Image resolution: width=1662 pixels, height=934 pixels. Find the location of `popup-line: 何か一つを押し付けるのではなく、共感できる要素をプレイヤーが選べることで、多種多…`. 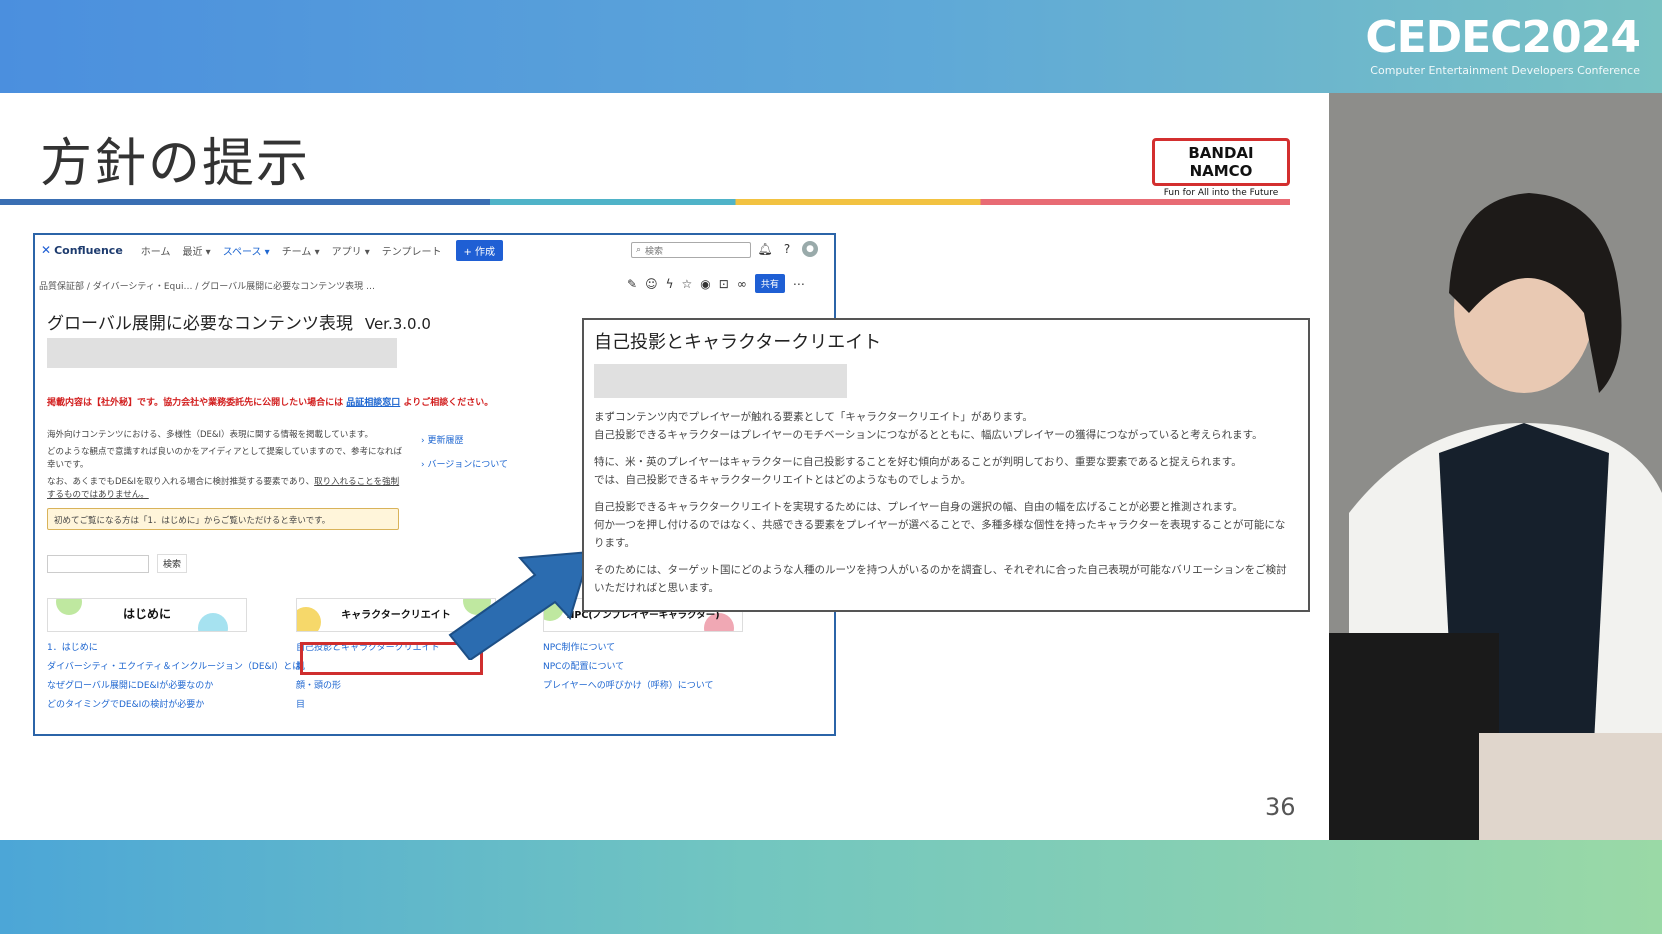

popup-line: 何か一つを押し付けるのではなく、共感できる要素をプレイヤーが選べることで、多種多… is located at coordinates (940, 534).